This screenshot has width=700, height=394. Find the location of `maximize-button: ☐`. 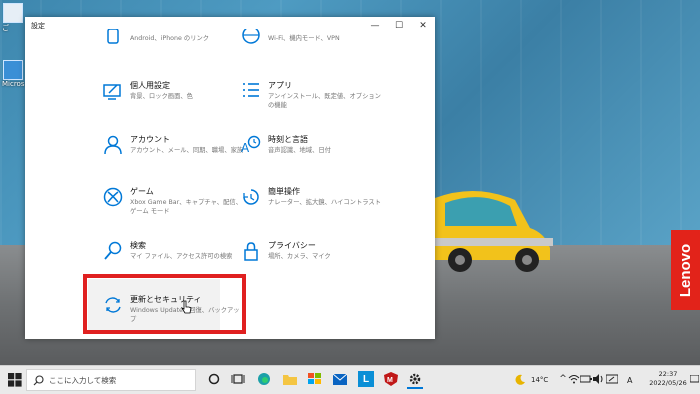

maximize-button: ☐ is located at coordinates (399, 26).